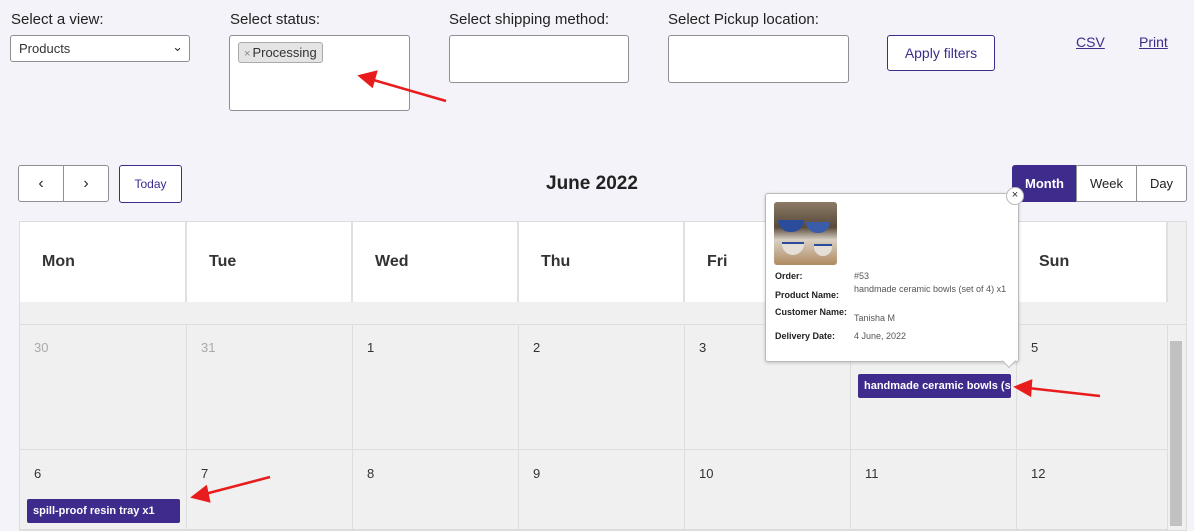  I want to click on arrow-status, so click(408, 90).